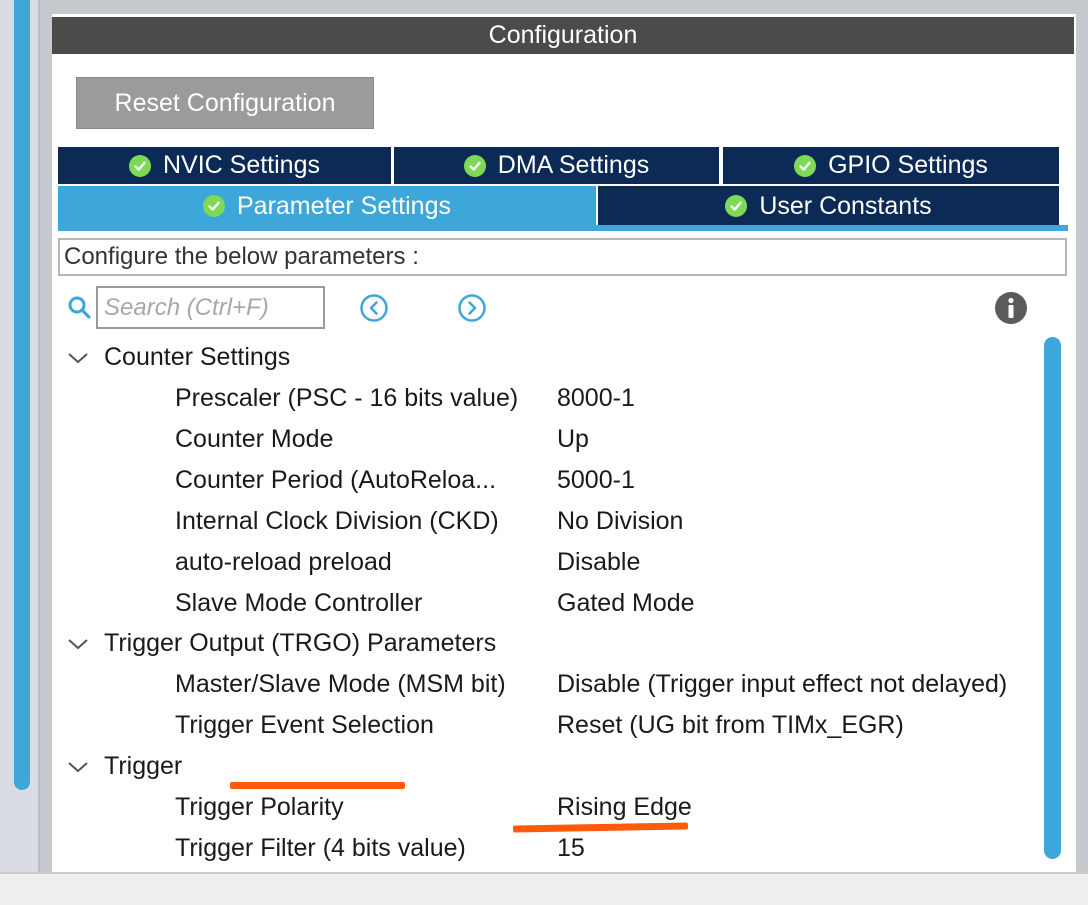 Image resolution: width=1088 pixels, height=905 pixels. Describe the element at coordinates (197, 357) in the screenshot. I see `group-label: Counter Settings` at that location.